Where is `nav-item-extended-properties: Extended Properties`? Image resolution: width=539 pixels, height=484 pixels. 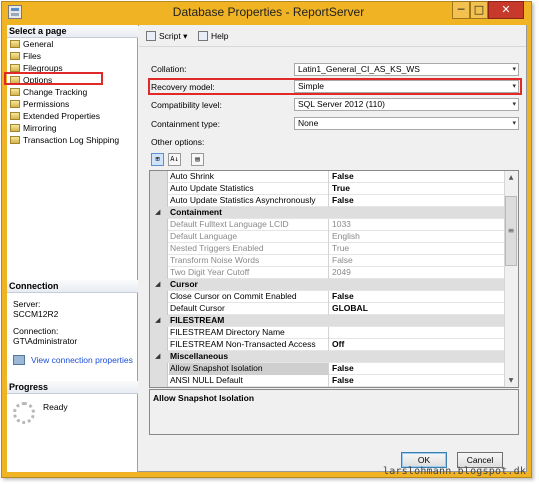
nav-item-extended-properties: Extended Properties is located at coordinates (55, 116).